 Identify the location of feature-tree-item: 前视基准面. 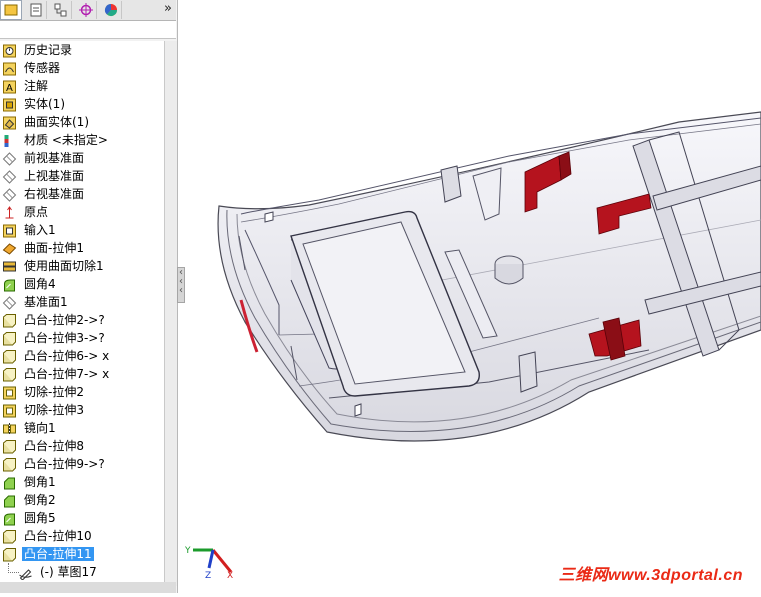
(80, 158).